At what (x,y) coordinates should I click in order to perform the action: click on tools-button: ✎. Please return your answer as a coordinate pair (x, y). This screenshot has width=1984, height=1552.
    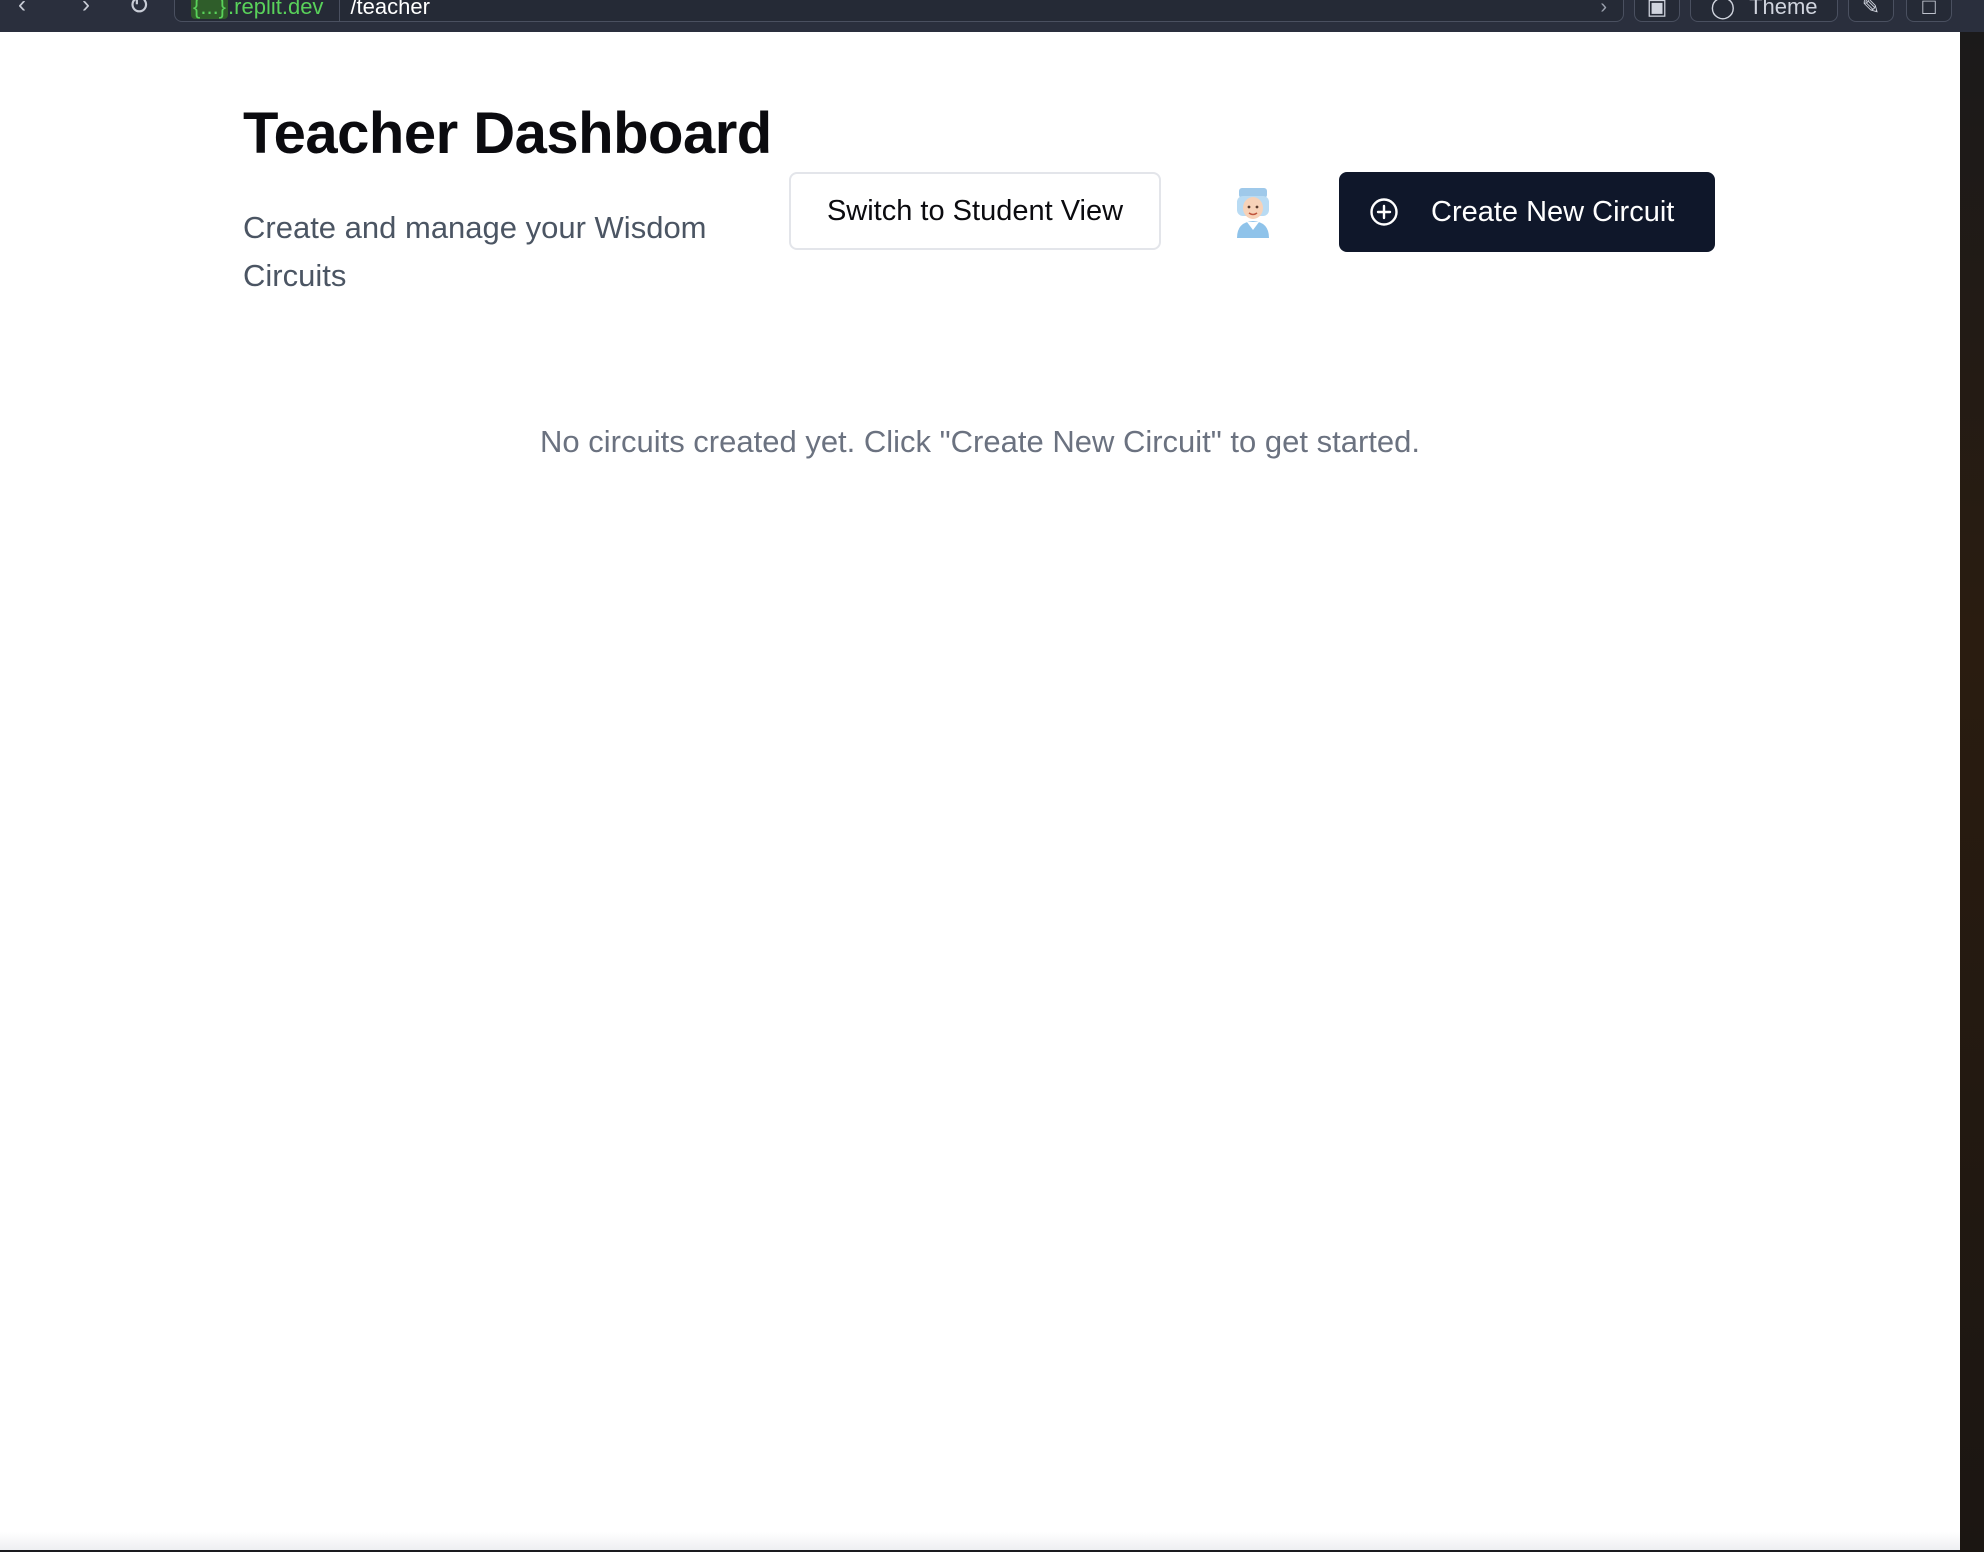
    Looking at the image, I should click on (1871, 11).